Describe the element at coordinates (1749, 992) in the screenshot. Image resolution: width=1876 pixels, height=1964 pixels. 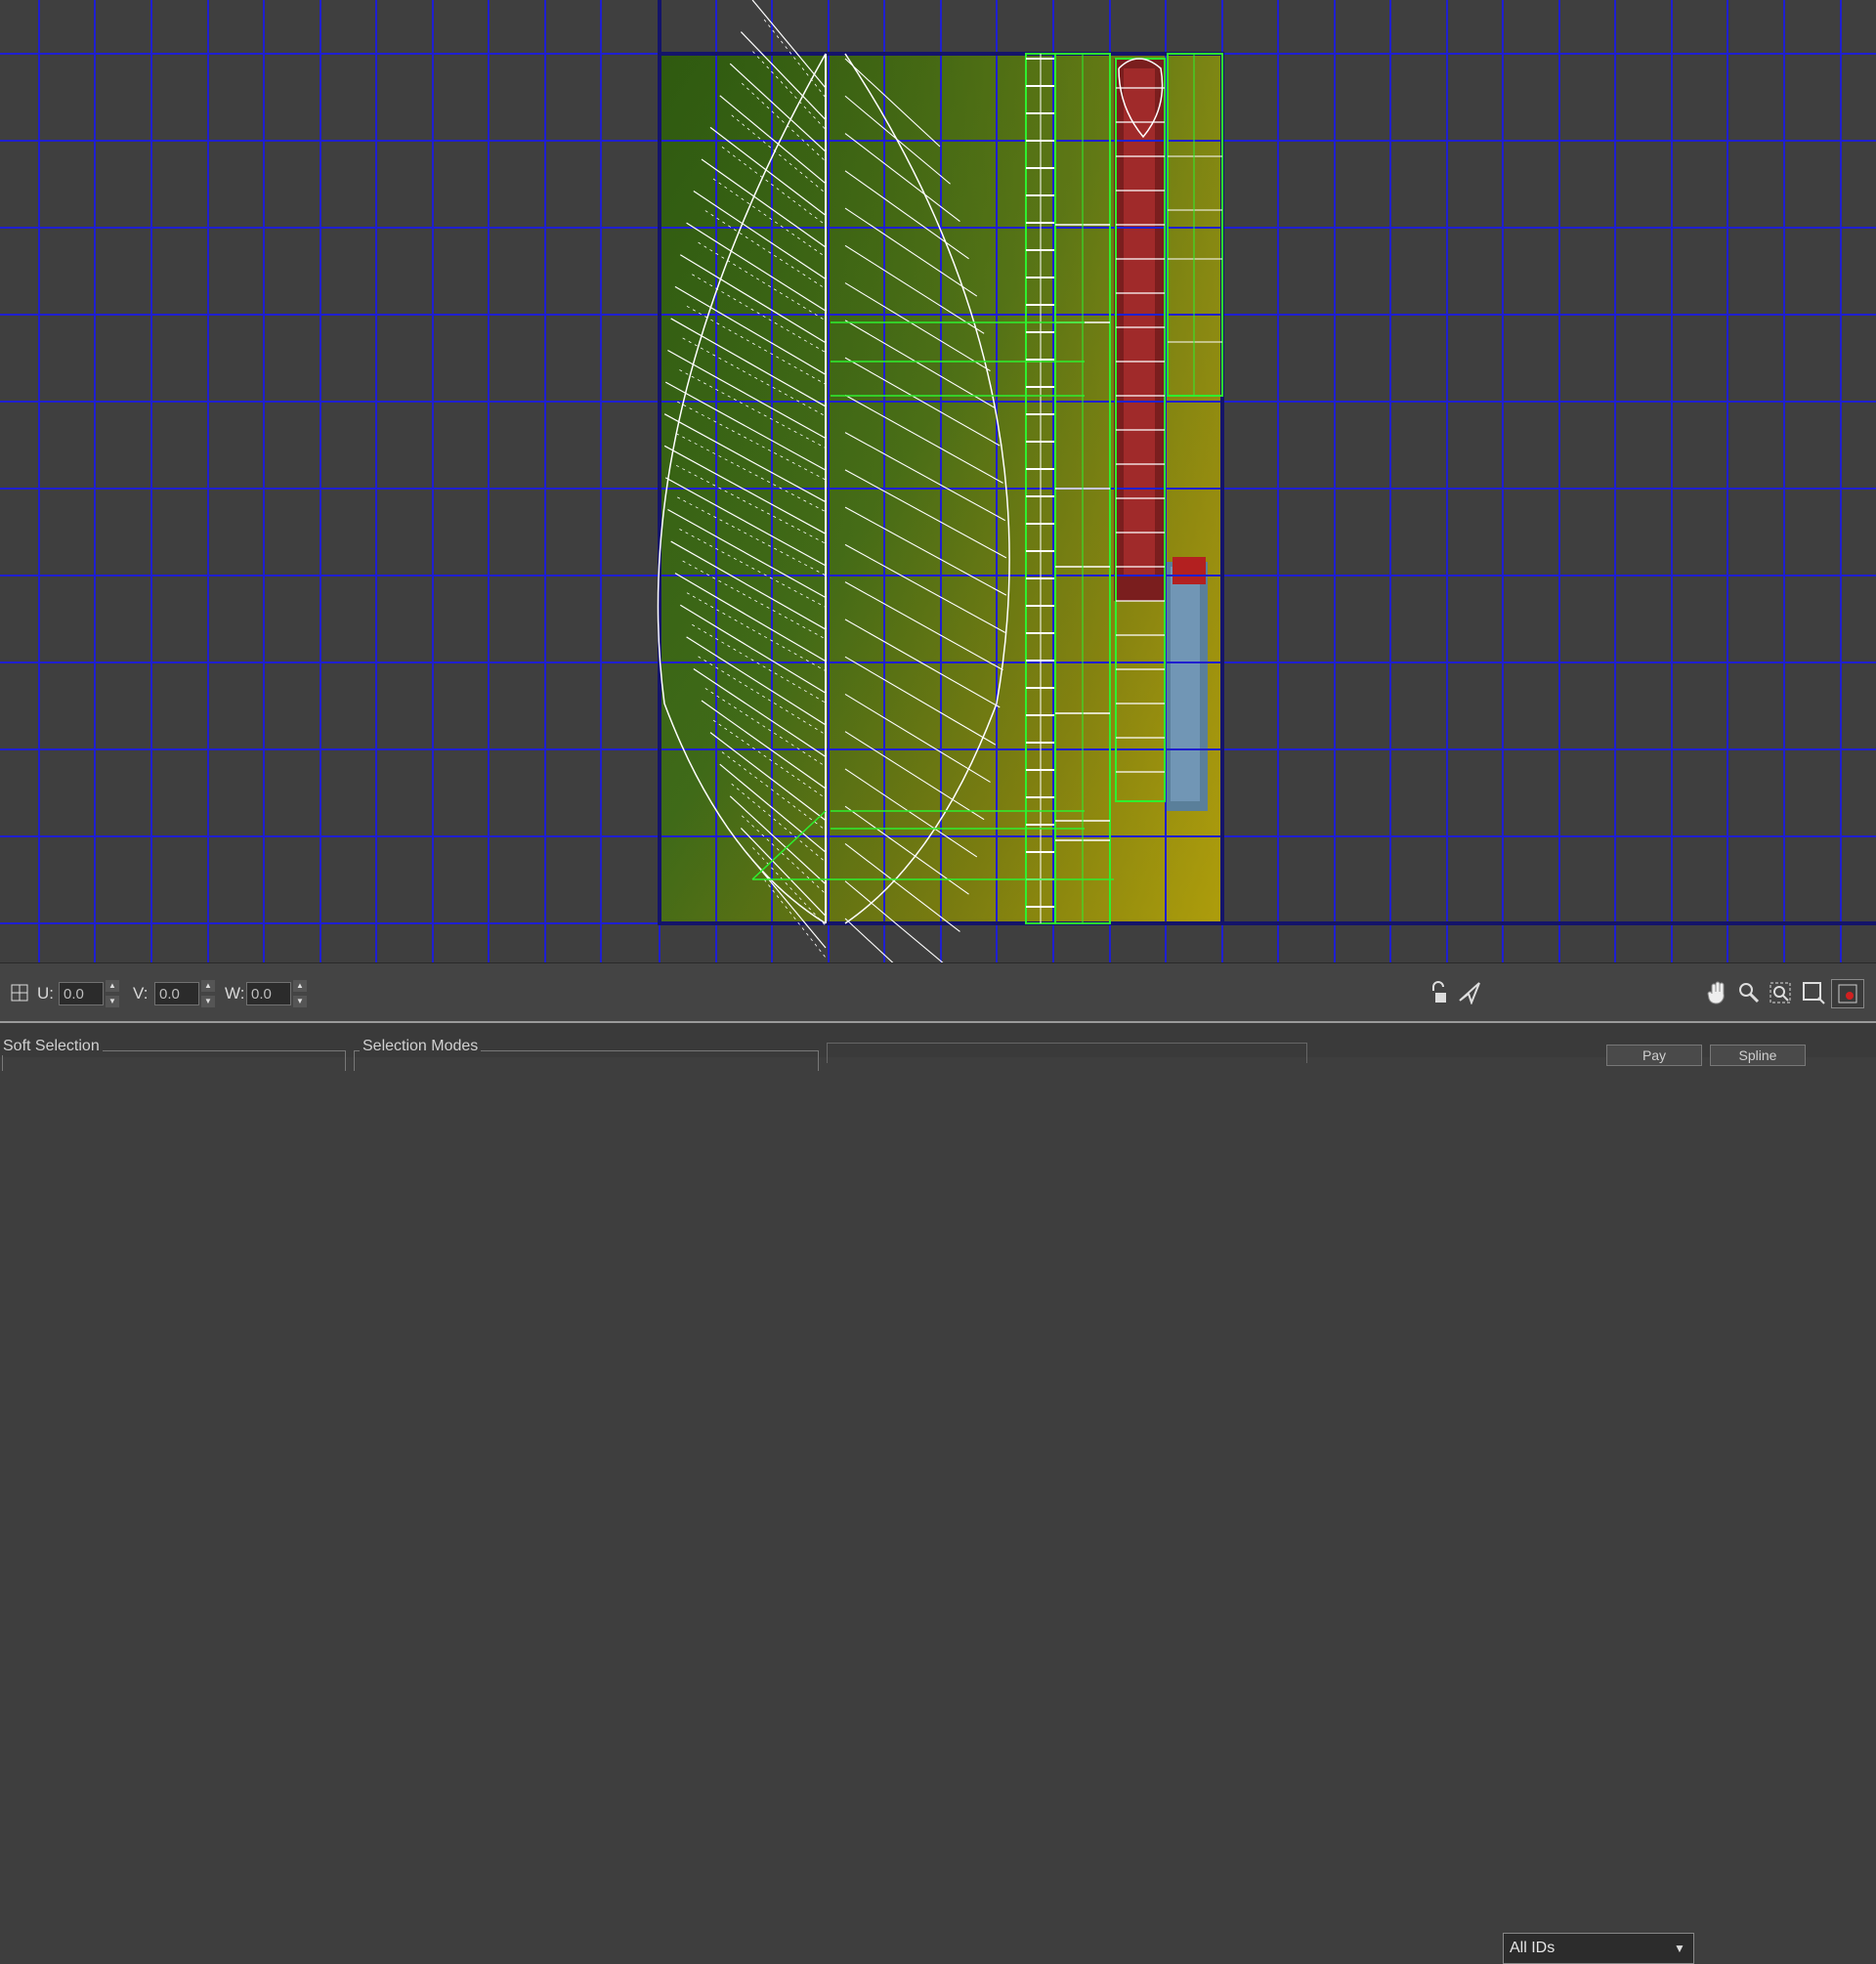
I see `zoom-icon` at that location.